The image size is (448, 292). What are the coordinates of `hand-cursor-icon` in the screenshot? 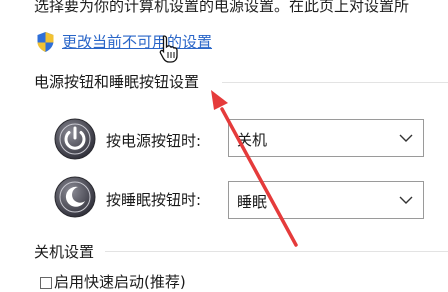 It's located at (168, 49).